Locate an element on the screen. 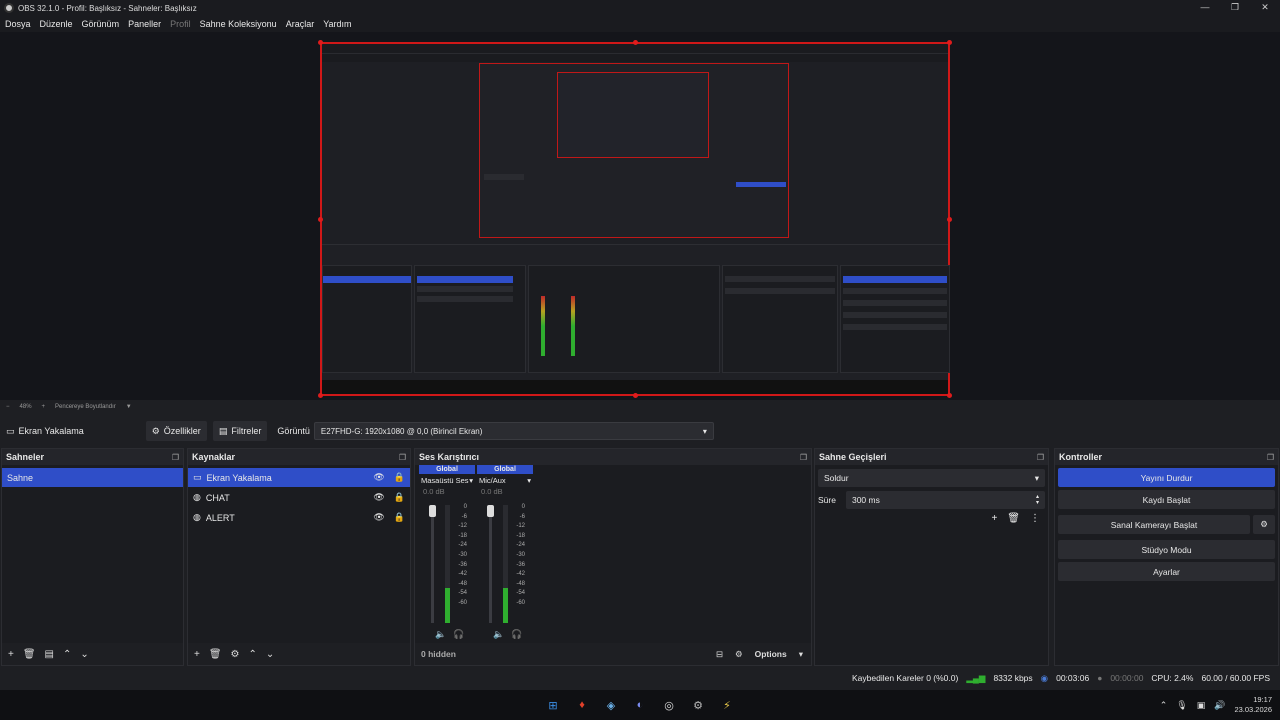 This screenshot has width=1280, height=720. obs-logo-icon is located at coordinates (9, 8).